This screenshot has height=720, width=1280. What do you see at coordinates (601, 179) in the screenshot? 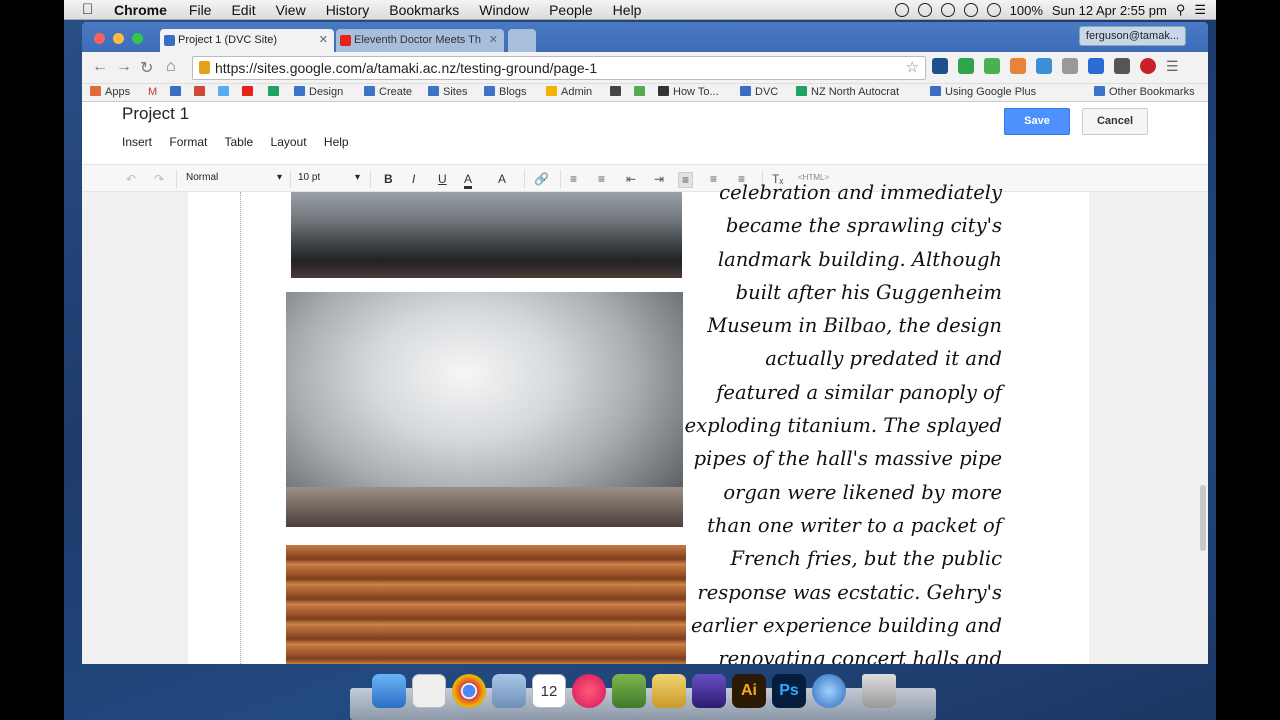
I see `bulleted-list-icon: ≡` at bounding box center [601, 179].